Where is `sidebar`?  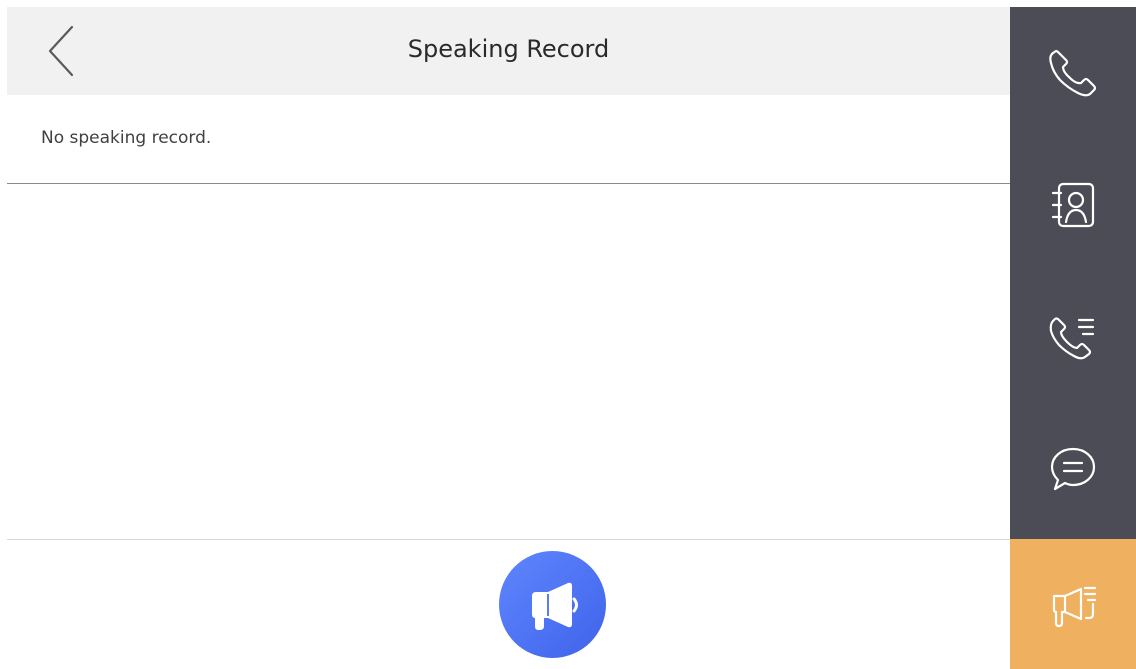
sidebar is located at coordinates (1073, 338).